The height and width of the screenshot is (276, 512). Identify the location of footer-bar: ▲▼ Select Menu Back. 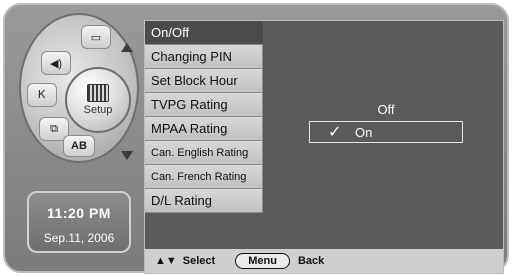
(324, 261).